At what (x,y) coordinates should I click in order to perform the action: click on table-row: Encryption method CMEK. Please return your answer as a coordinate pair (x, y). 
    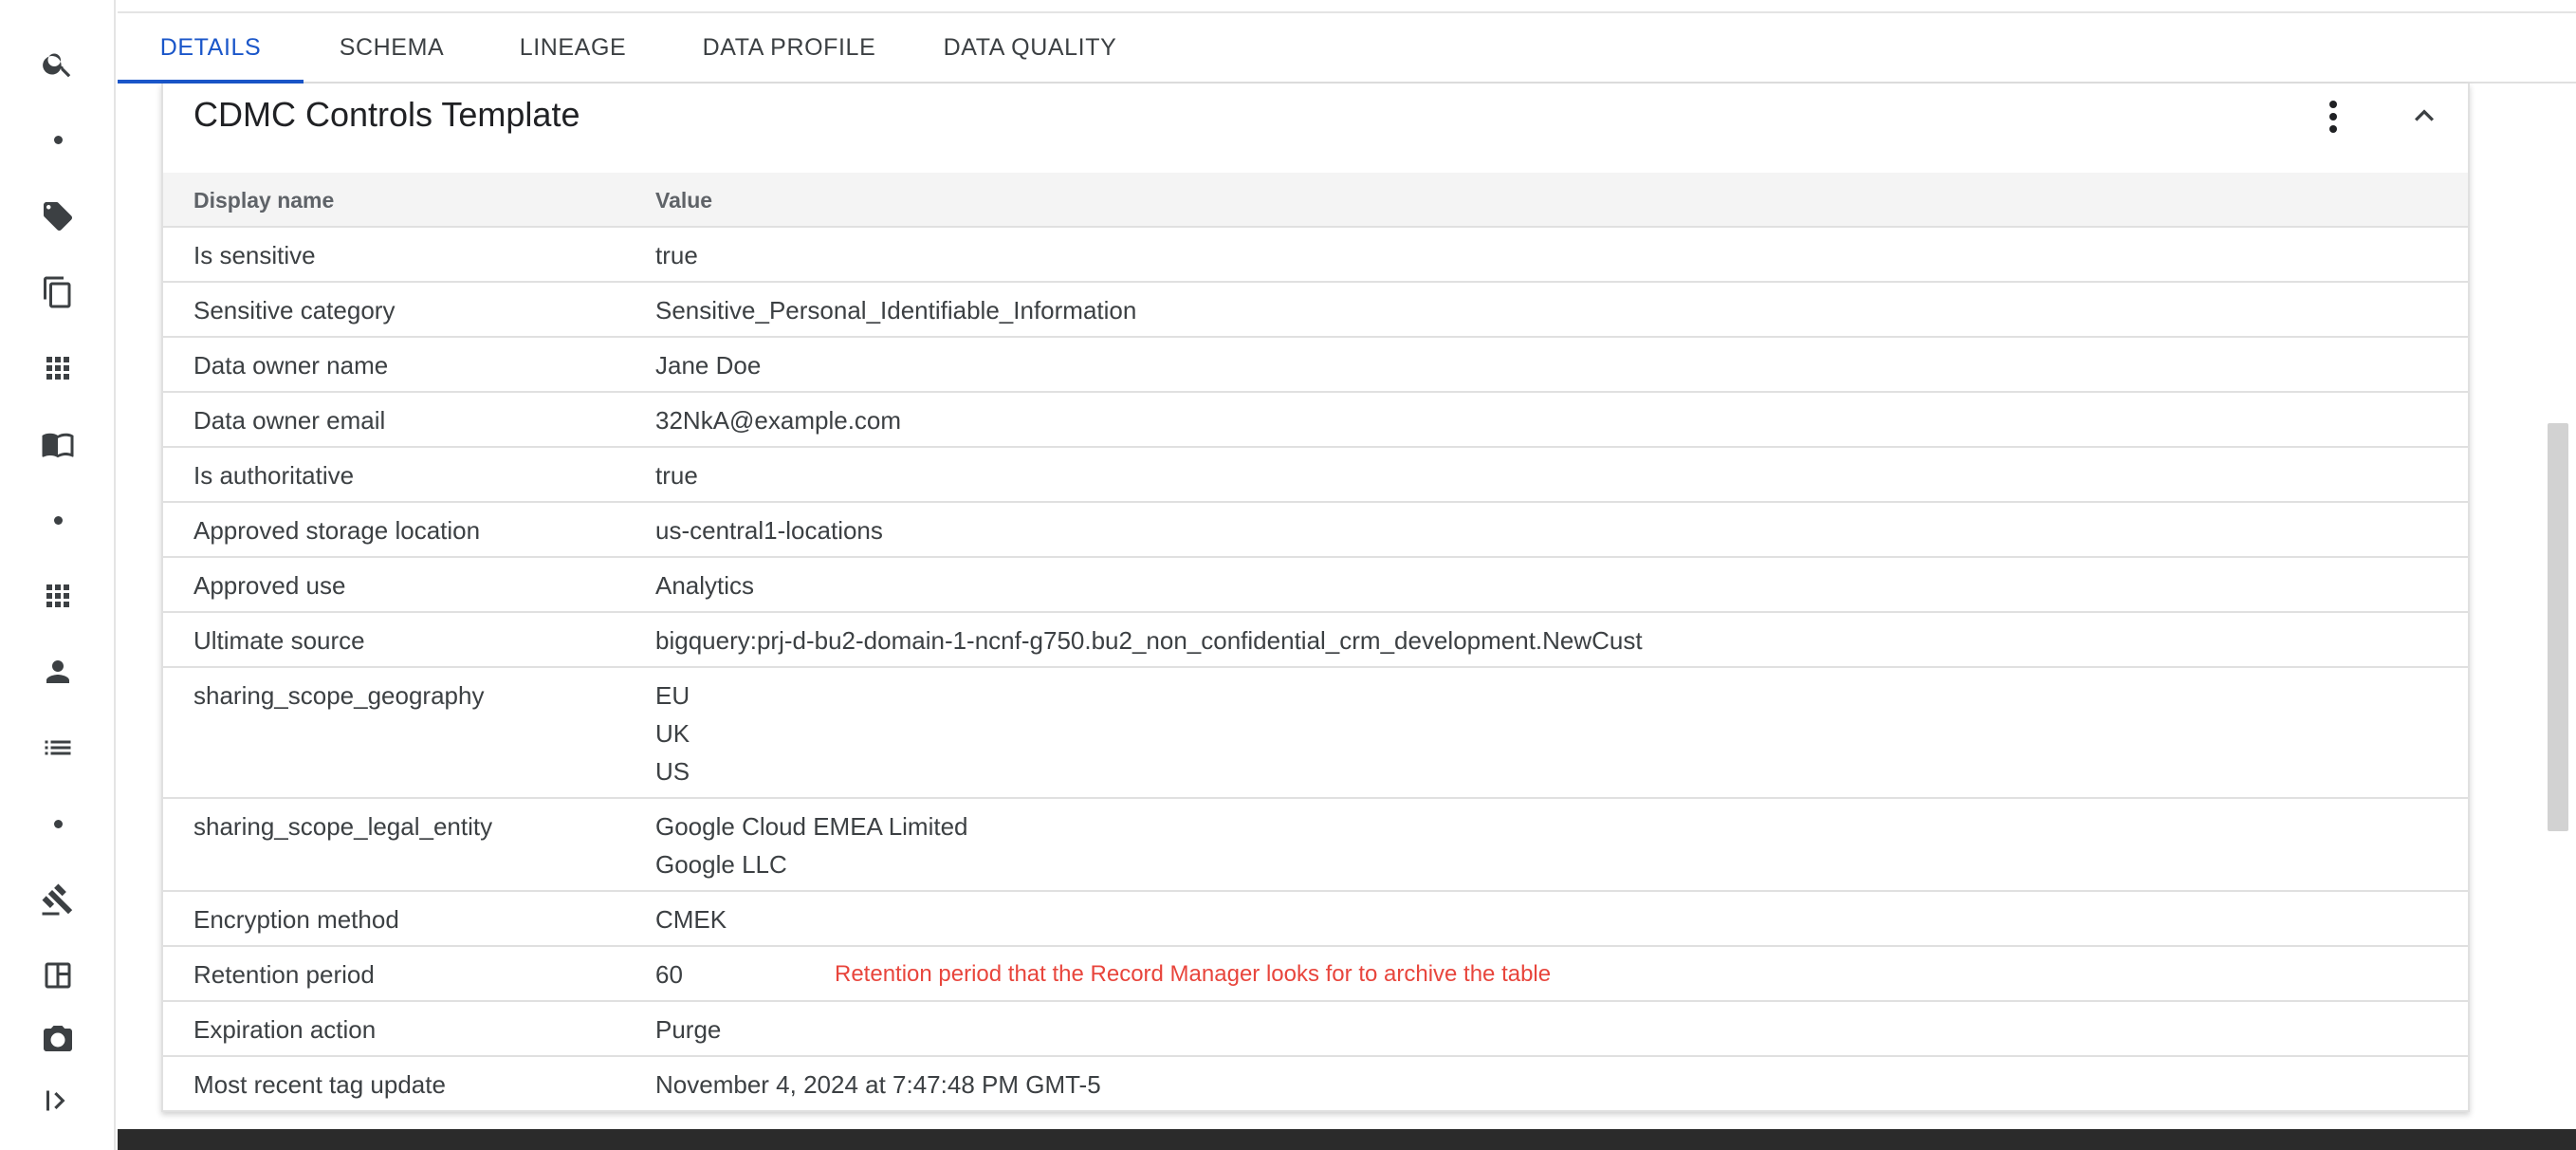
    Looking at the image, I should click on (1315, 919).